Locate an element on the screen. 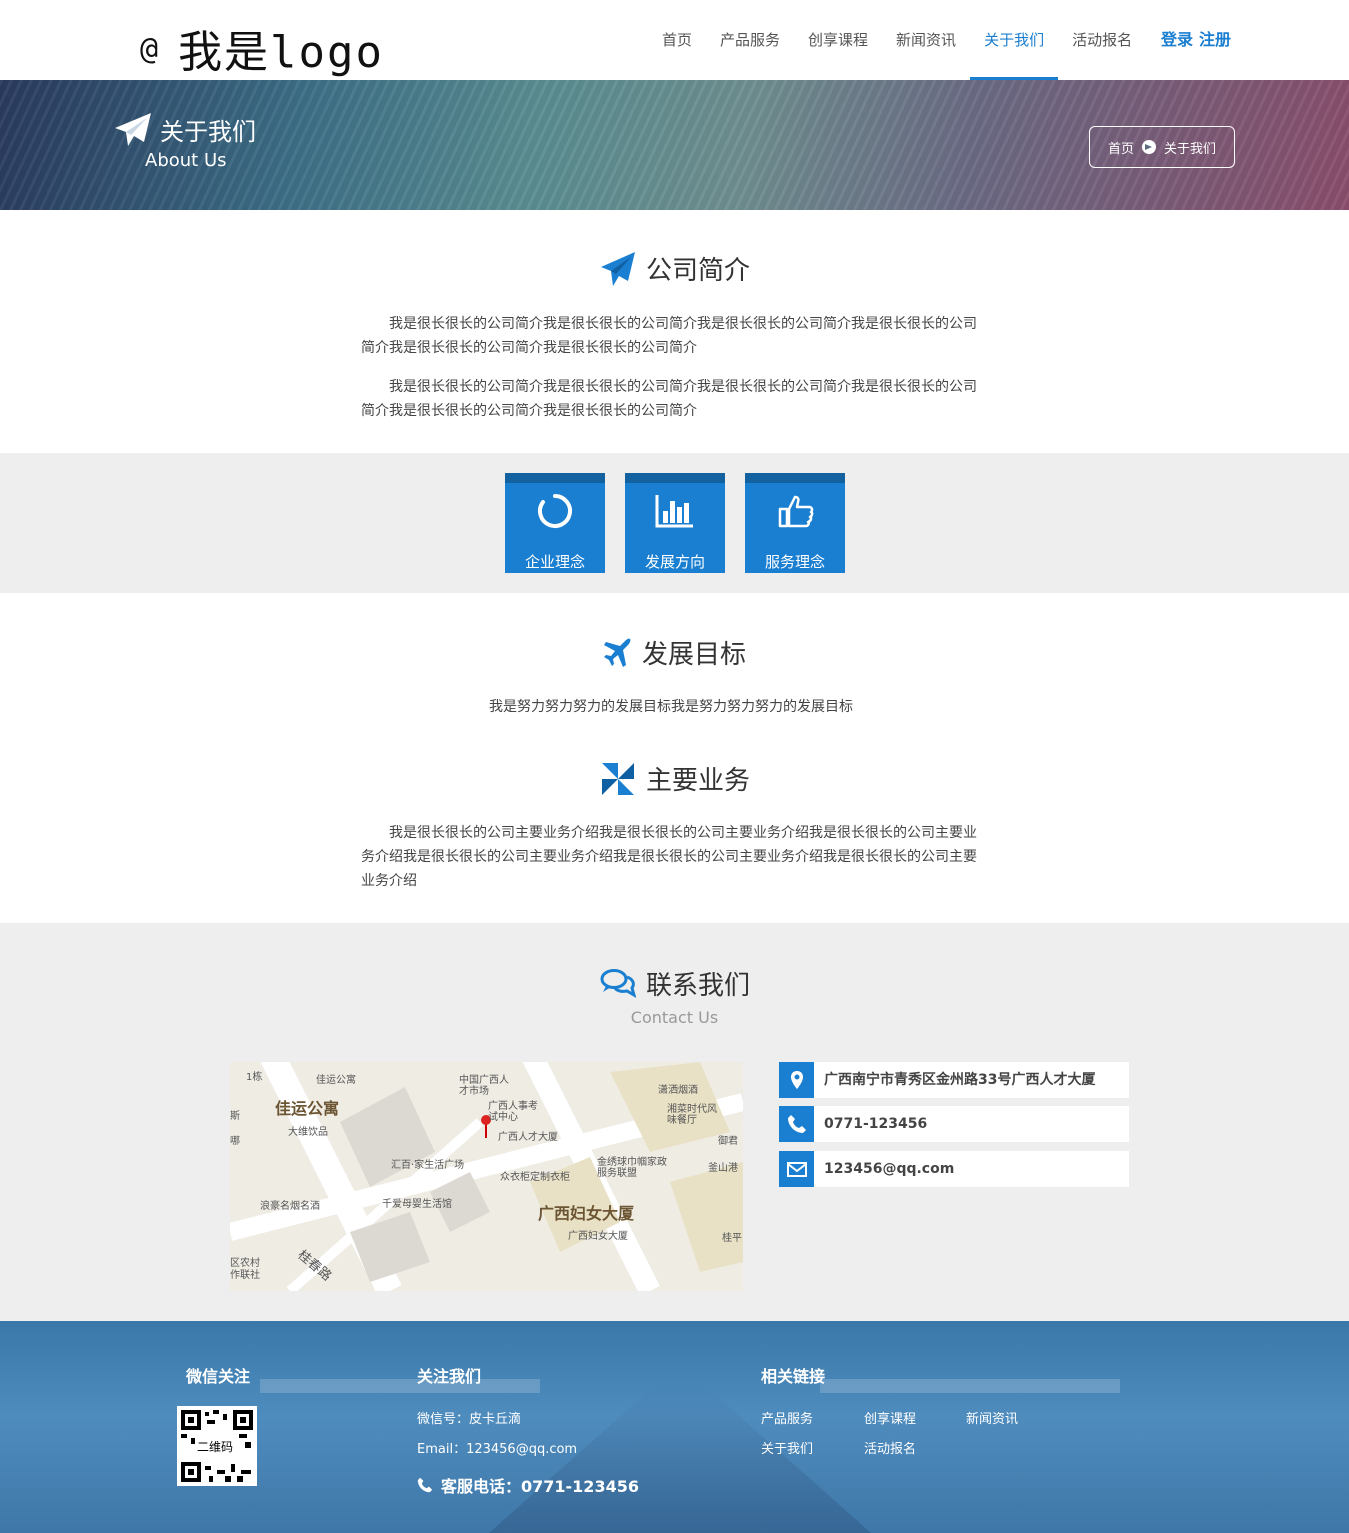 Image resolution: width=1349 pixels, height=1533 pixels. map-label: 大维饮品 is located at coordinates (308, 1132).